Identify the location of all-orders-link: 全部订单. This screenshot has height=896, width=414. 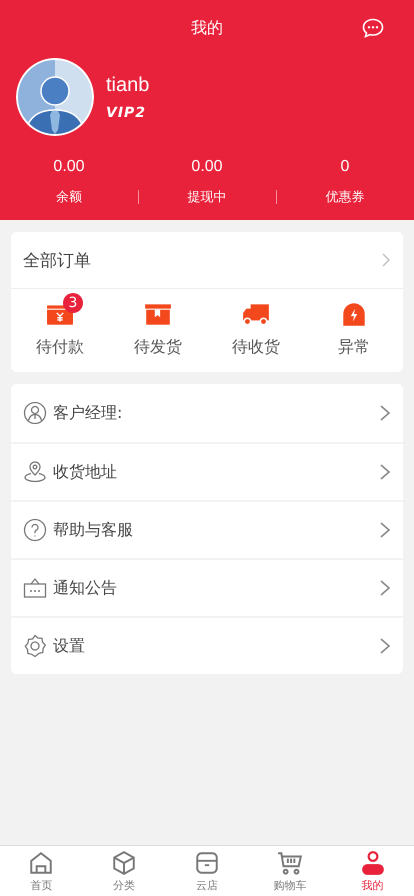
(57, 260).